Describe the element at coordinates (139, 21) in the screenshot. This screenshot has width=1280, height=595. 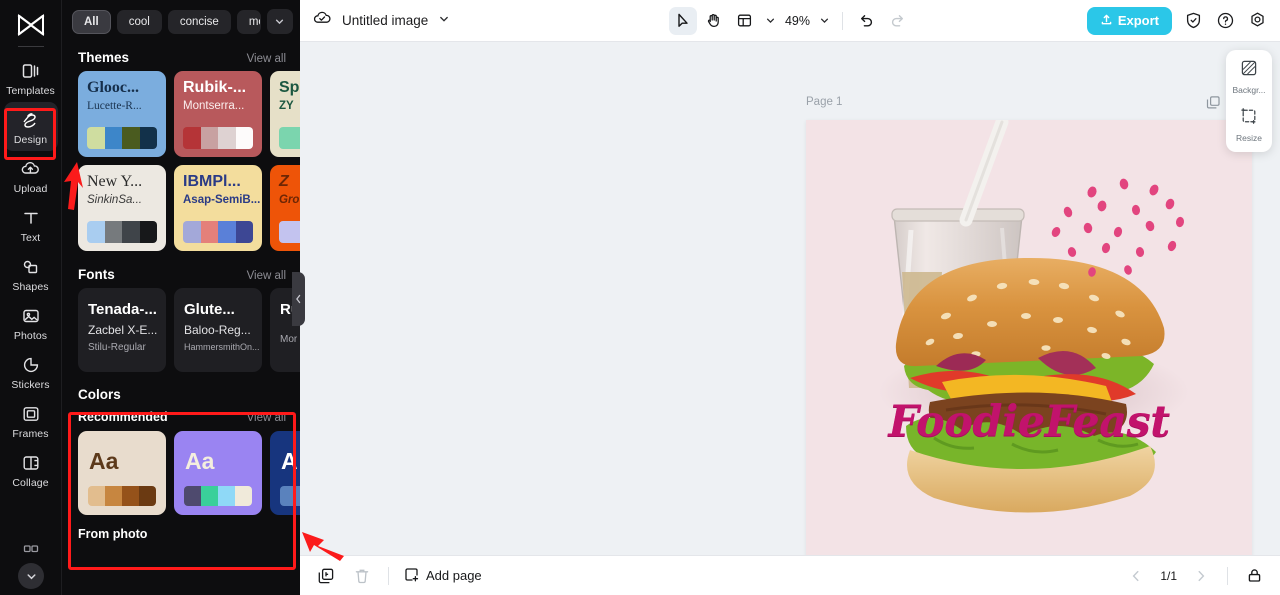
I see `chip-cool: cool` at that location.